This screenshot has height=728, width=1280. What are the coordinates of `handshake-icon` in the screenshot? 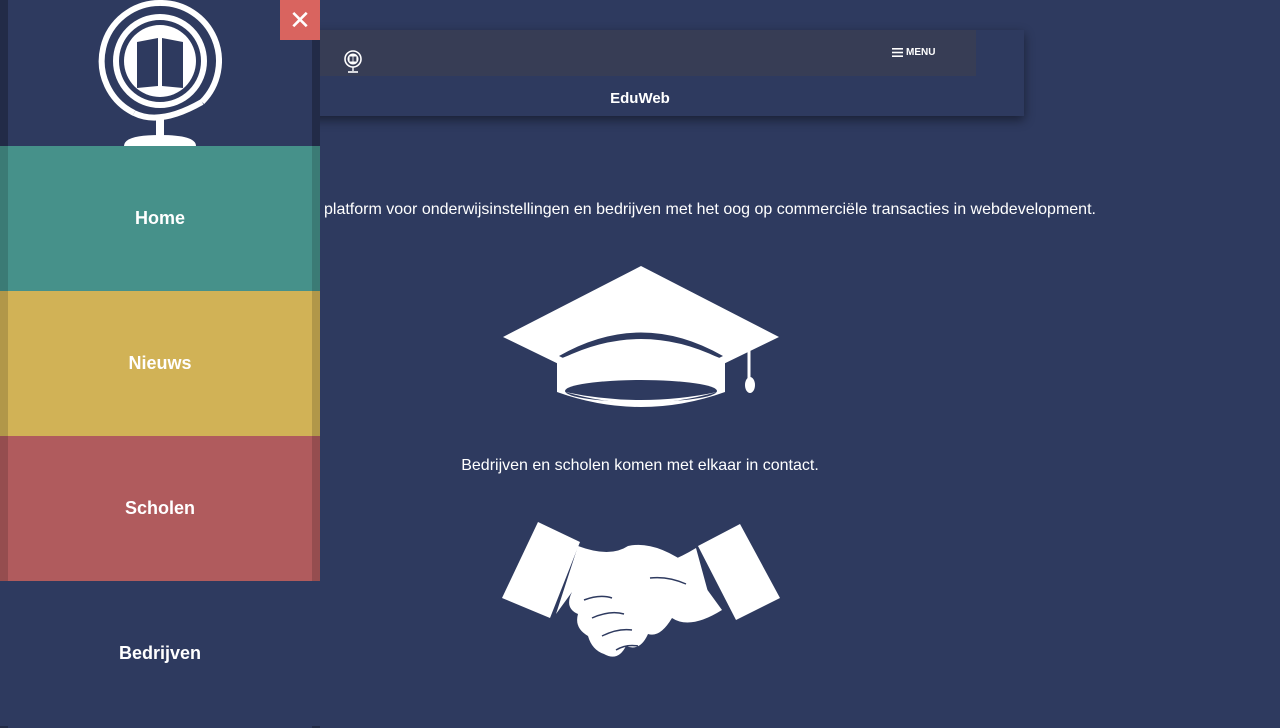 It's located at (641, 589).